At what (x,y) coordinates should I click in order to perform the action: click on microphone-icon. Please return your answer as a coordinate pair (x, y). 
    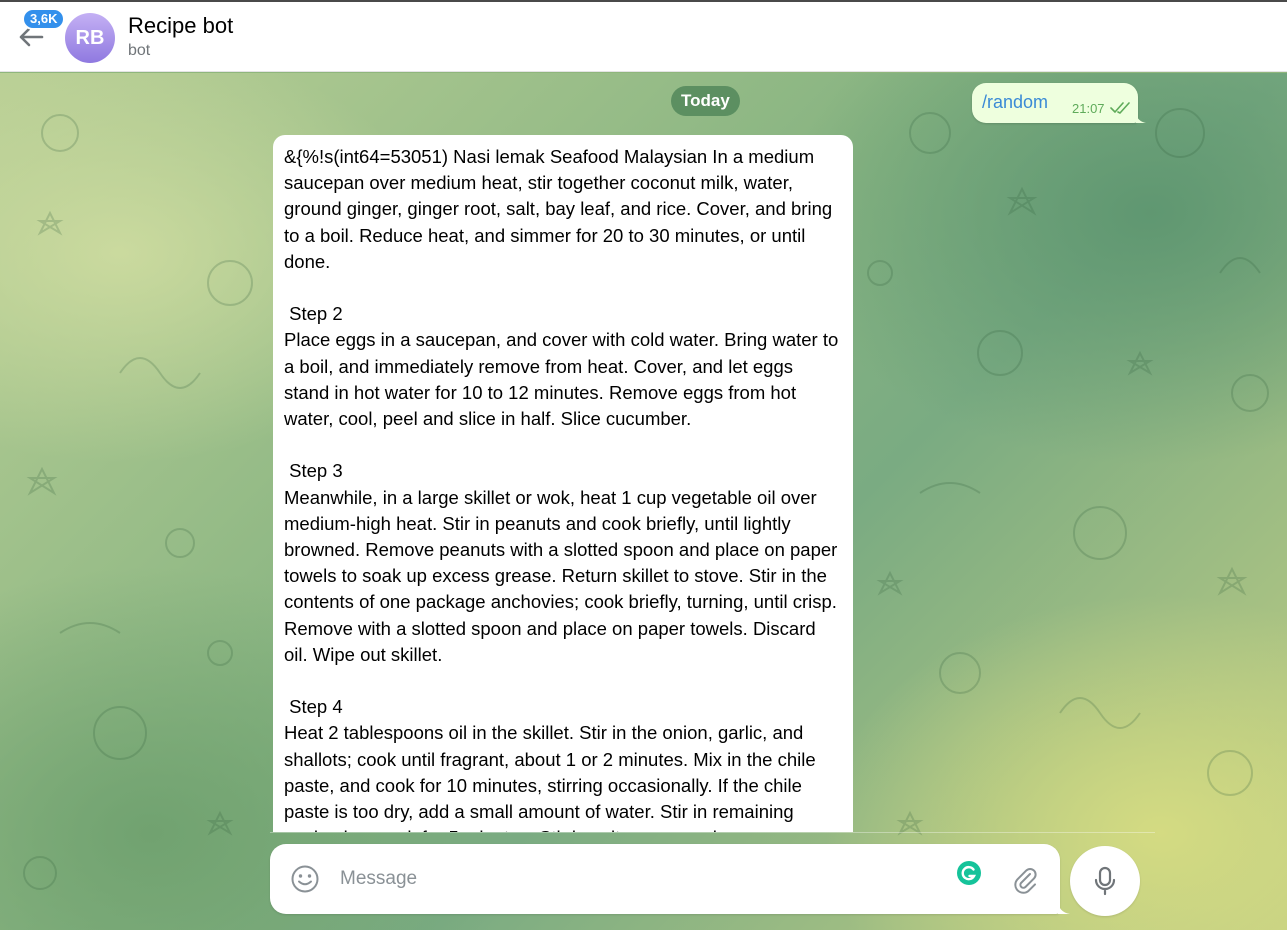
    Looking at the image, I should click on (1105, 881).